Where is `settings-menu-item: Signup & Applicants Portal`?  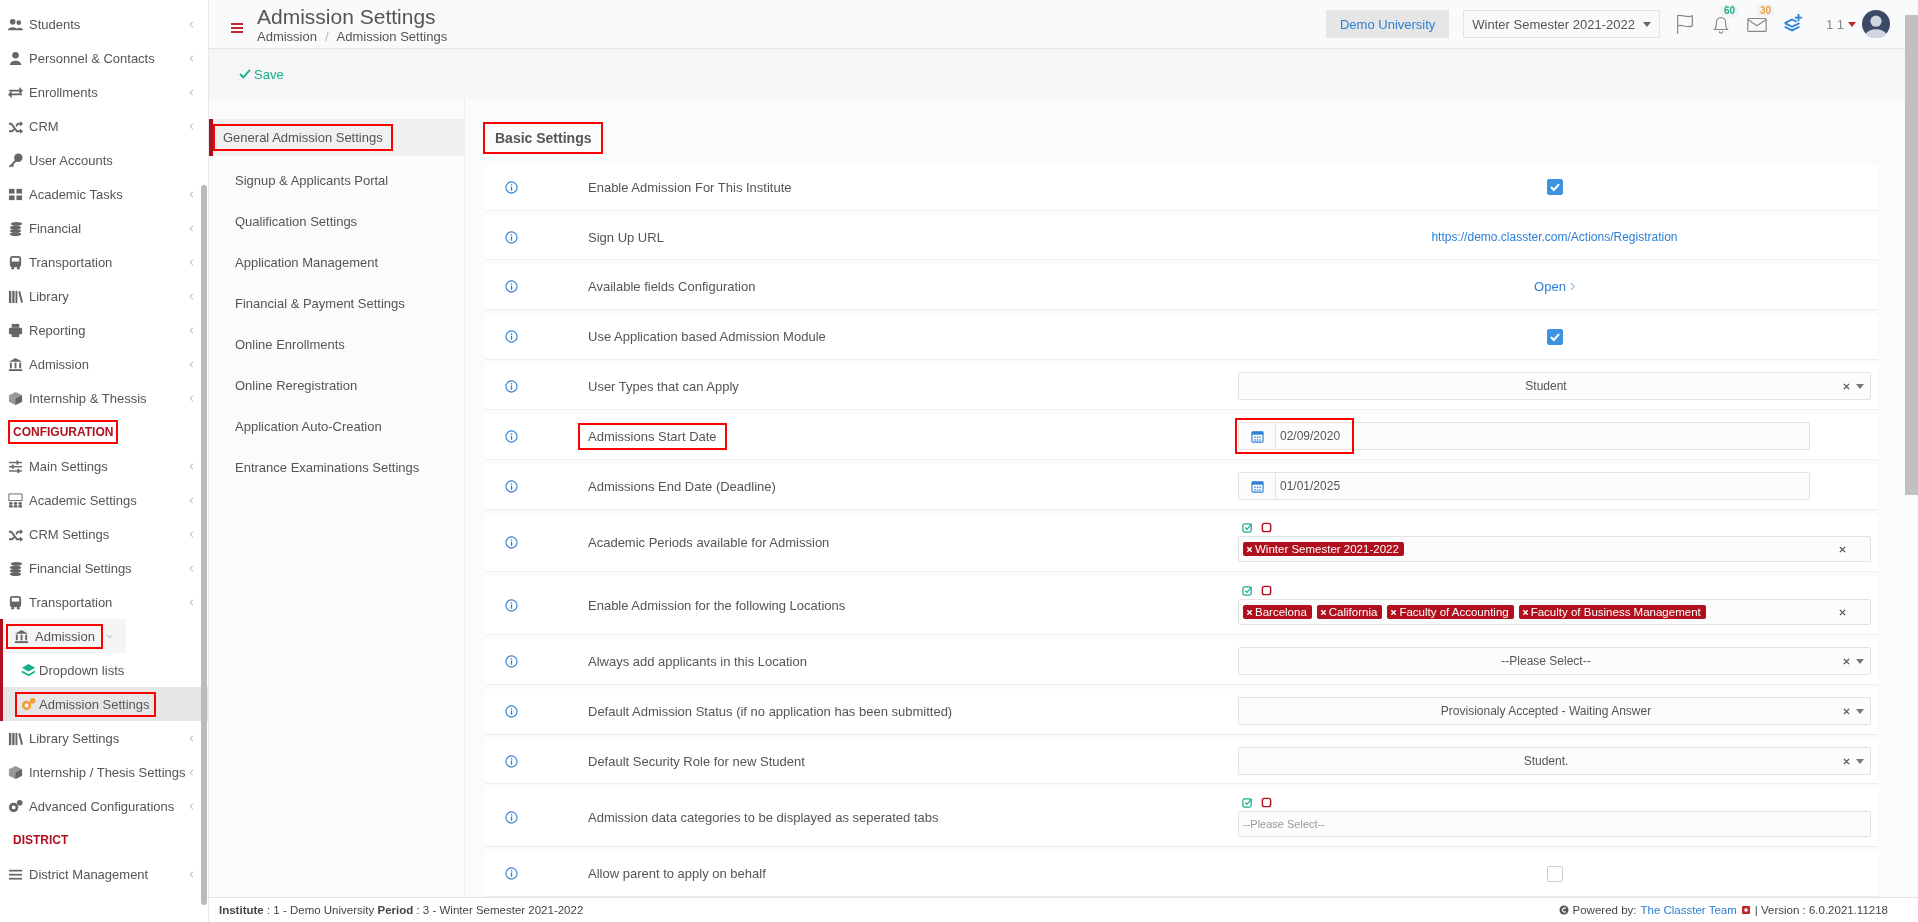 settings-menu-item: Signup & Applicants Portal is located at coordinates (336, 180).